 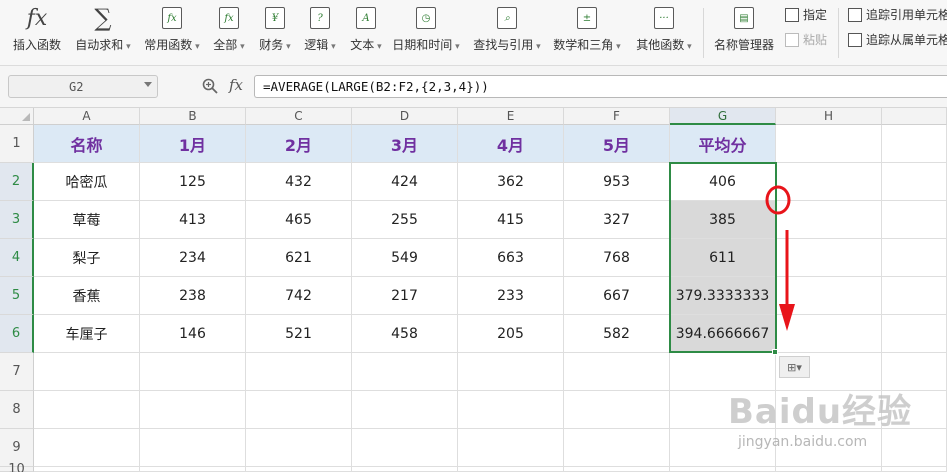 I want to click on ribbon-button-2: fx 常用函数 ▾, so click(x=172, y=31).